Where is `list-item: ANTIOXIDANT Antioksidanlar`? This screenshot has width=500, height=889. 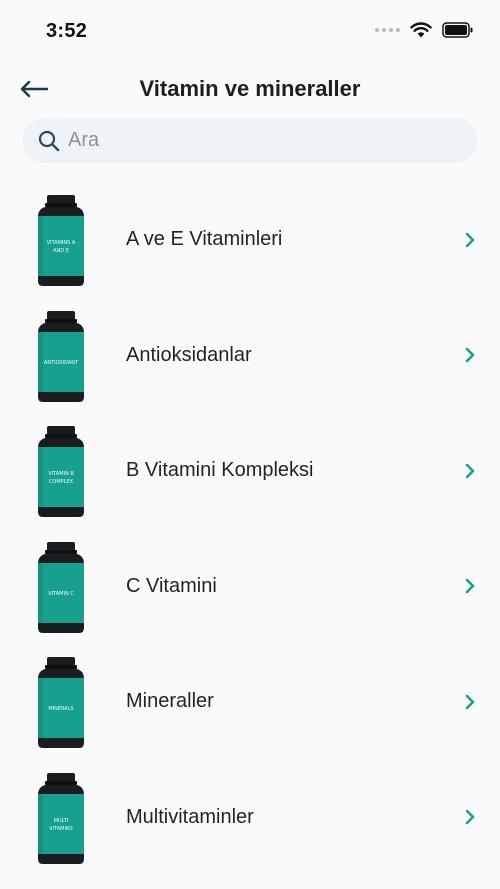 list-item: ANTIOXIDANT Antioksidanlar is located at coordinates (250, 356).